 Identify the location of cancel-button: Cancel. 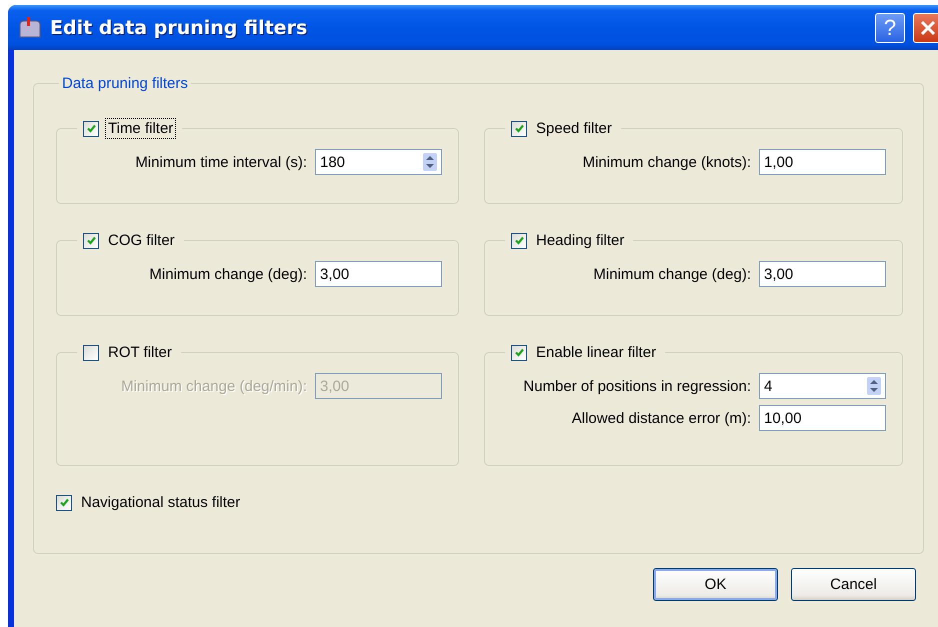
(853, 584).